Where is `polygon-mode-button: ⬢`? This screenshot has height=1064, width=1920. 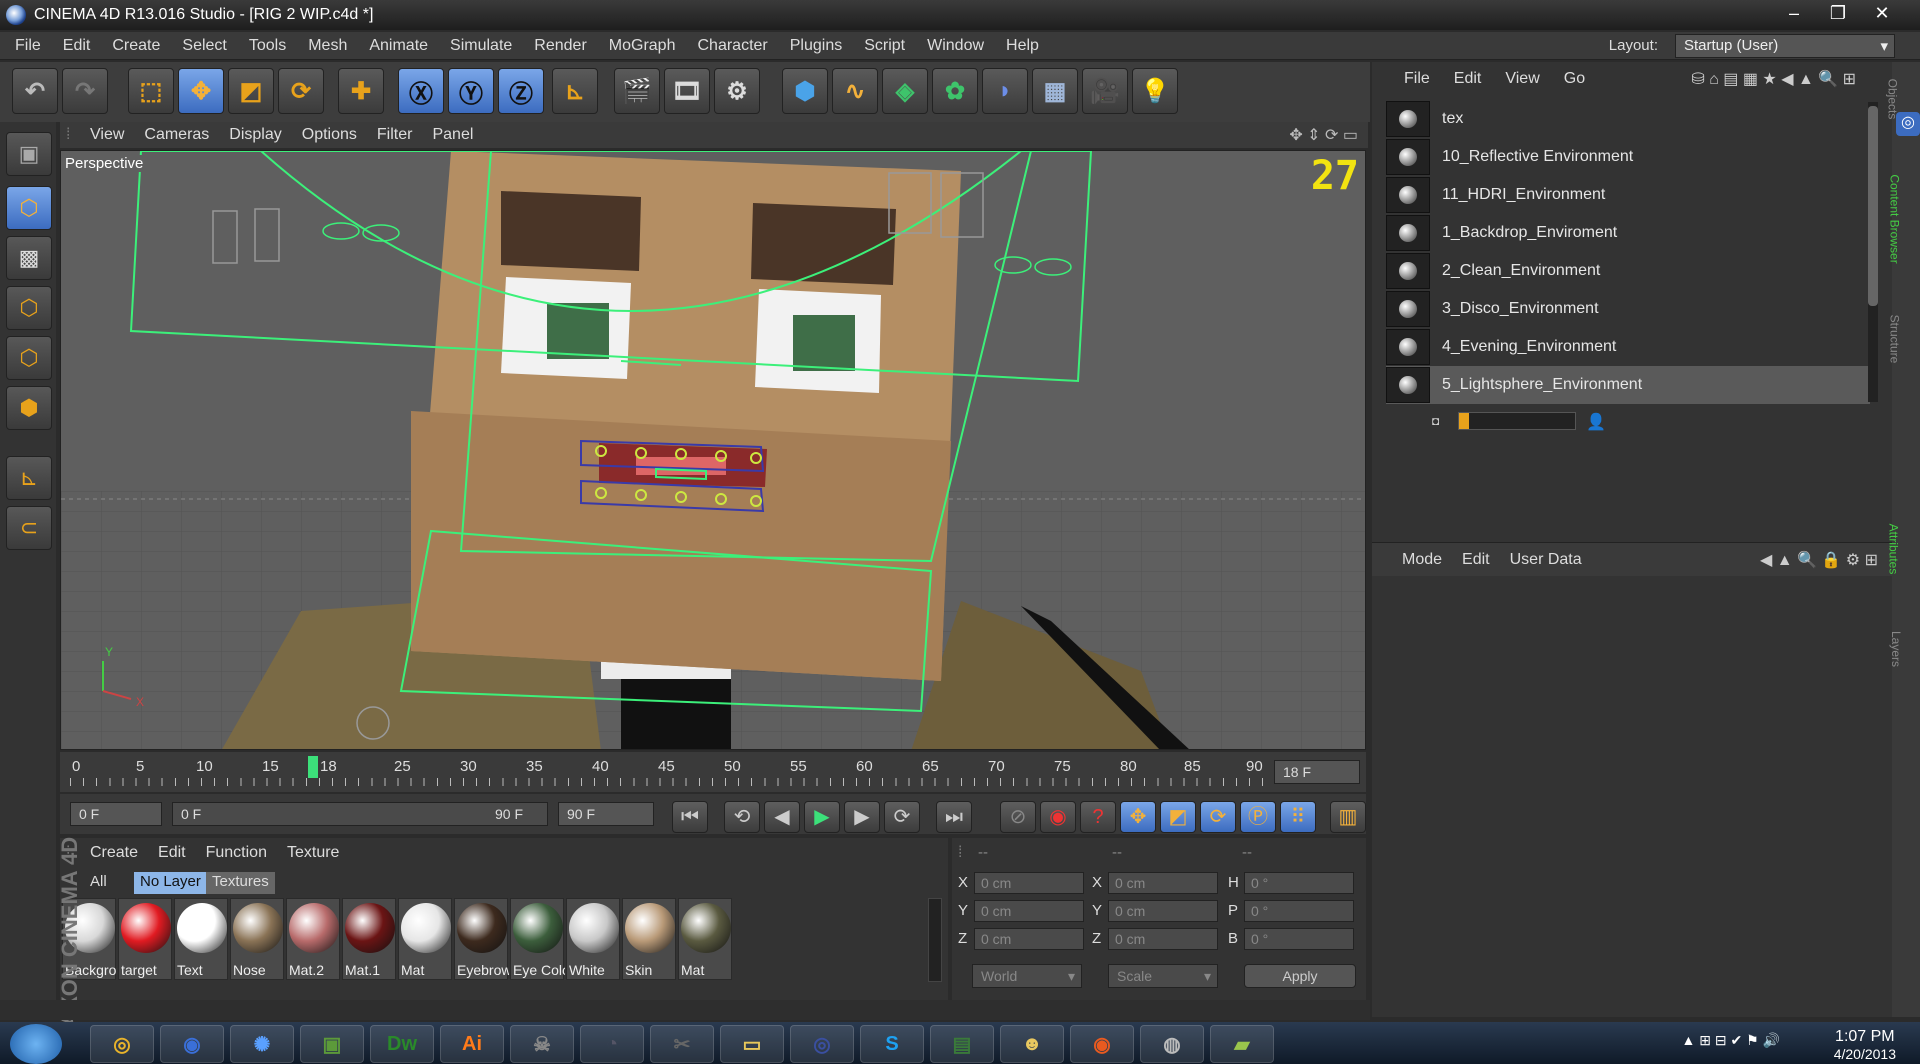 polygon-mode-button: ⬢ is located at coordinates (29, 408).